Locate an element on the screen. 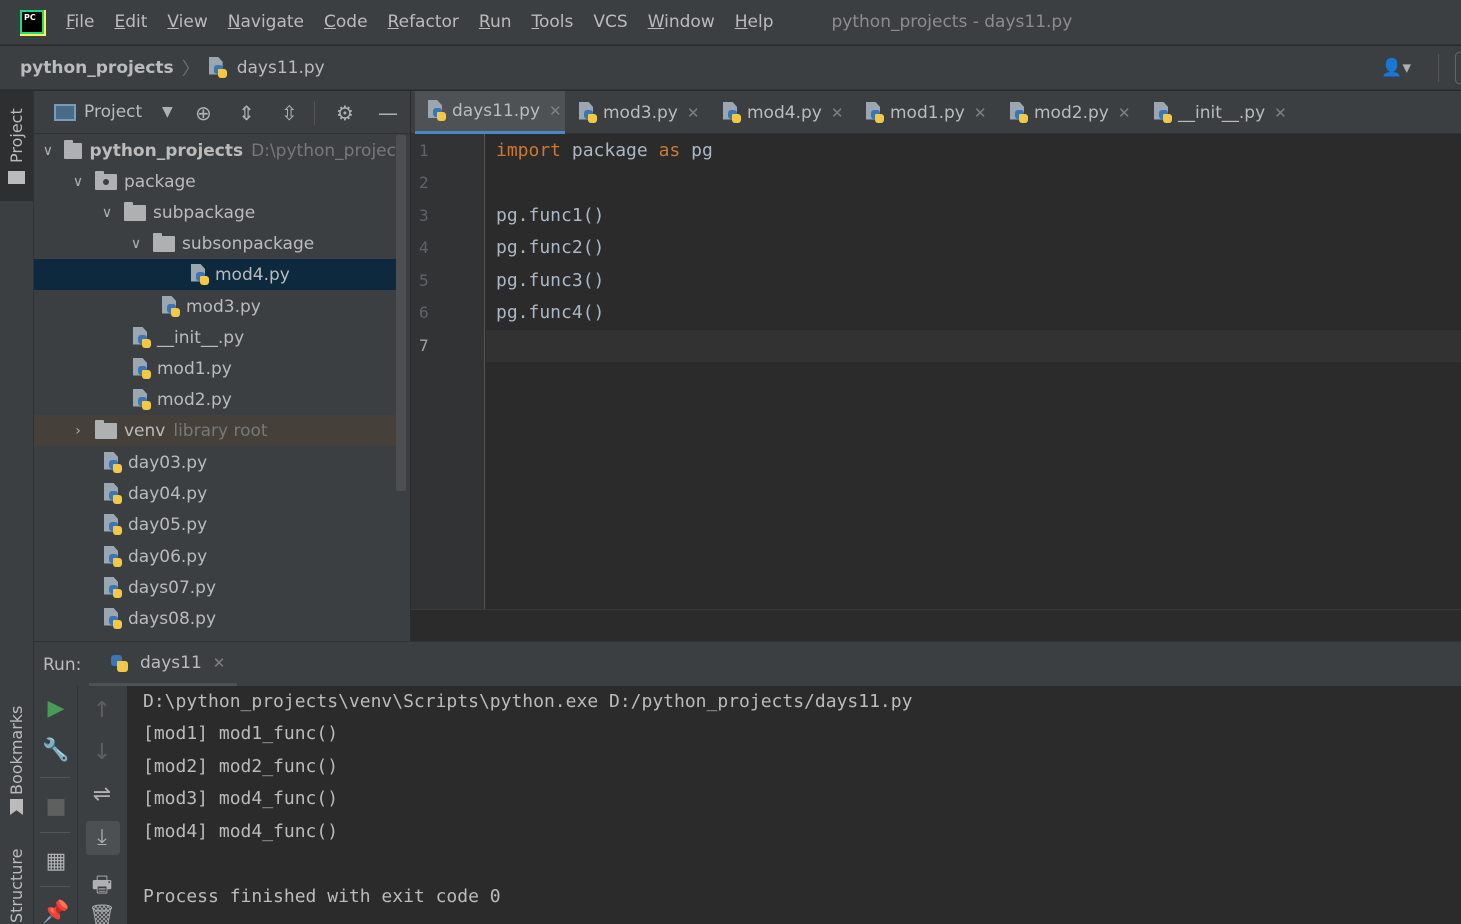  gear-icon: ⚙ is located at coordinates (345, 113).